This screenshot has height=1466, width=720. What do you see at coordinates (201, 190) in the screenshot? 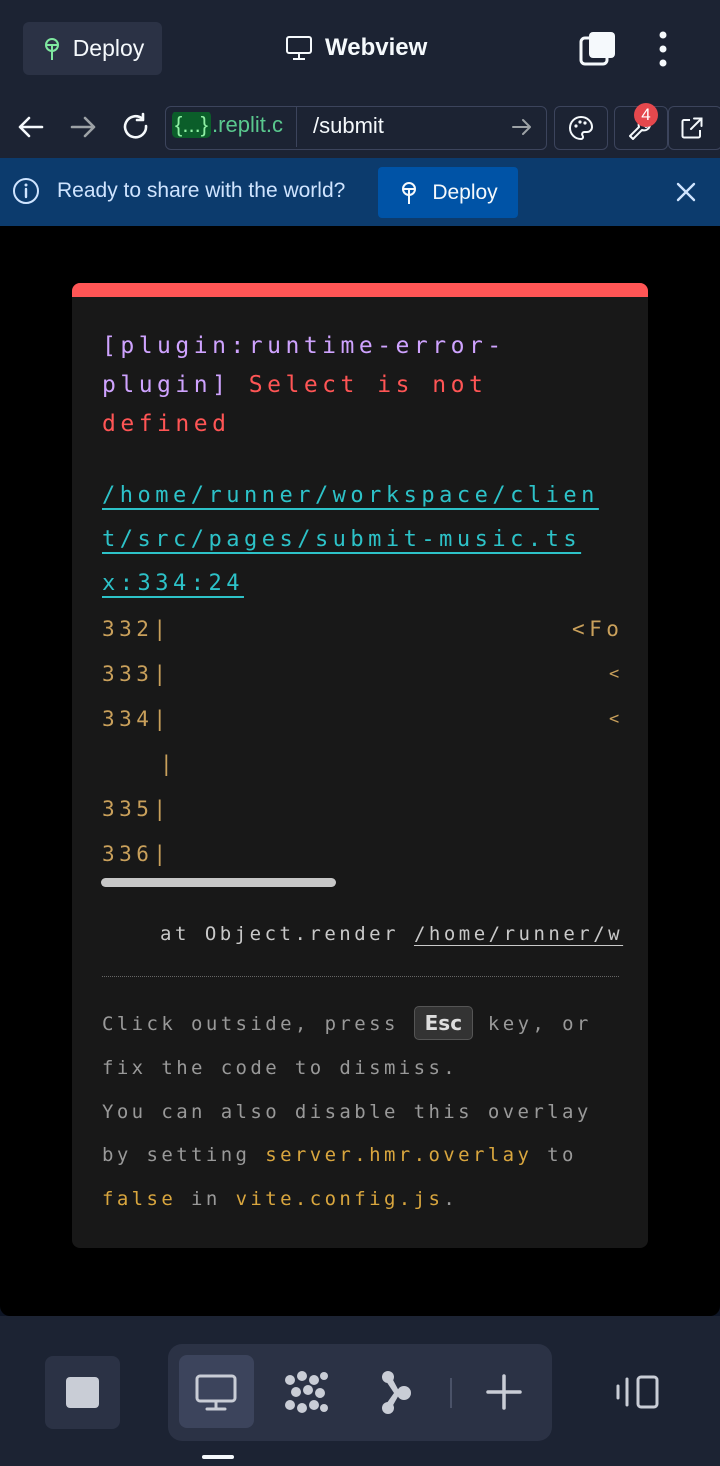
I see `banner-message: Ready to share with the world?` at bounding box center [201, 190].